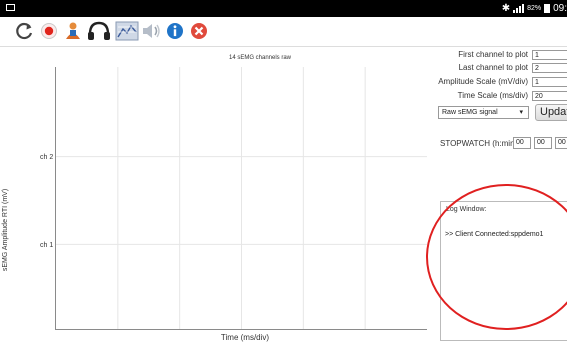 The width and height of the screenshot is (567, 362). Describe the element at coordinates (492, 95) in the screenshot. I see `time-scale-label: Time Scale (ms/div)` at that location.